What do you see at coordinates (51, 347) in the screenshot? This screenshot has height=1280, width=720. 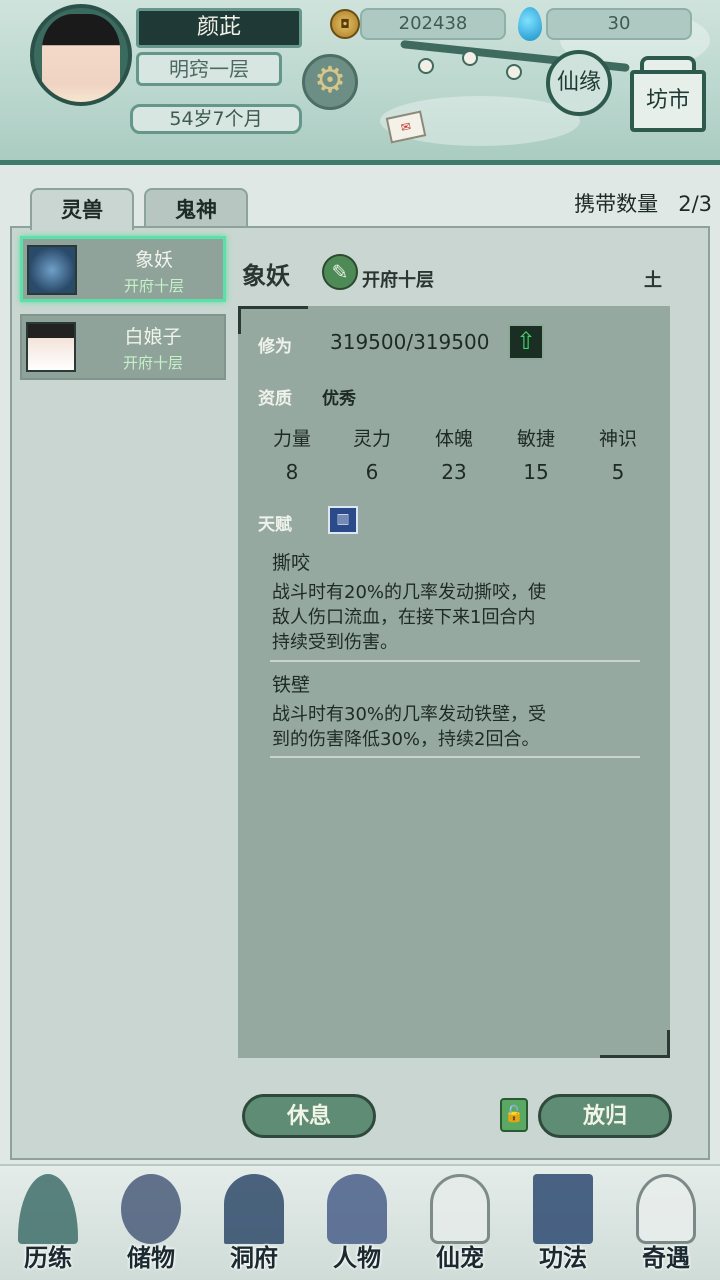 I see `lady-bai-portrait-icon` at bounding box center [51, 347].